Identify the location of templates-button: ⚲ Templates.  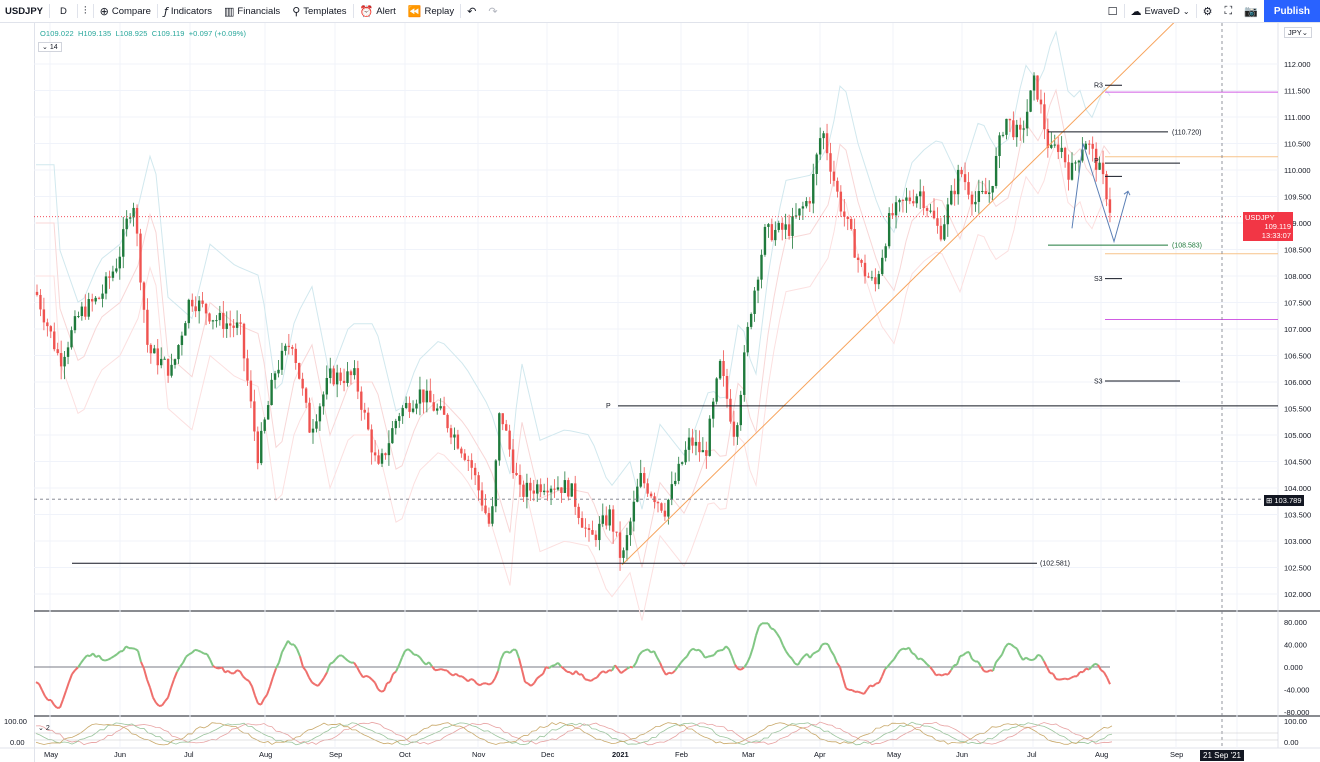
(319, 11).